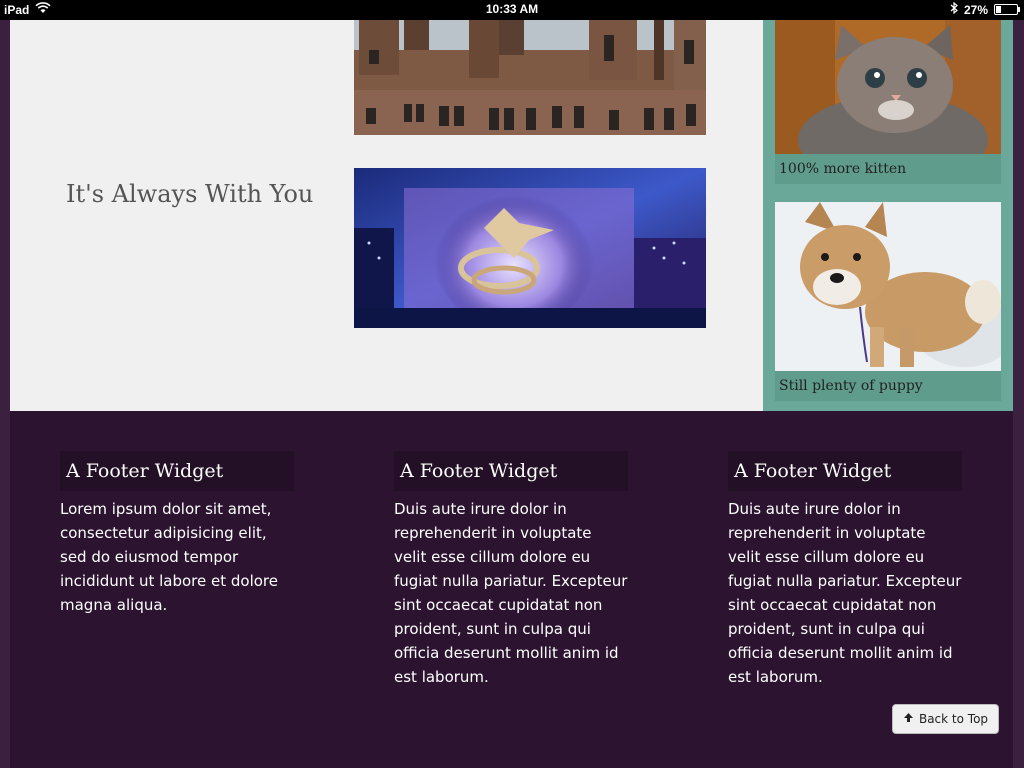 Image resolution: width=1024 pixels, height=768 pixels. I want to click on status-time: 10:33 AM, so click(512, 9).